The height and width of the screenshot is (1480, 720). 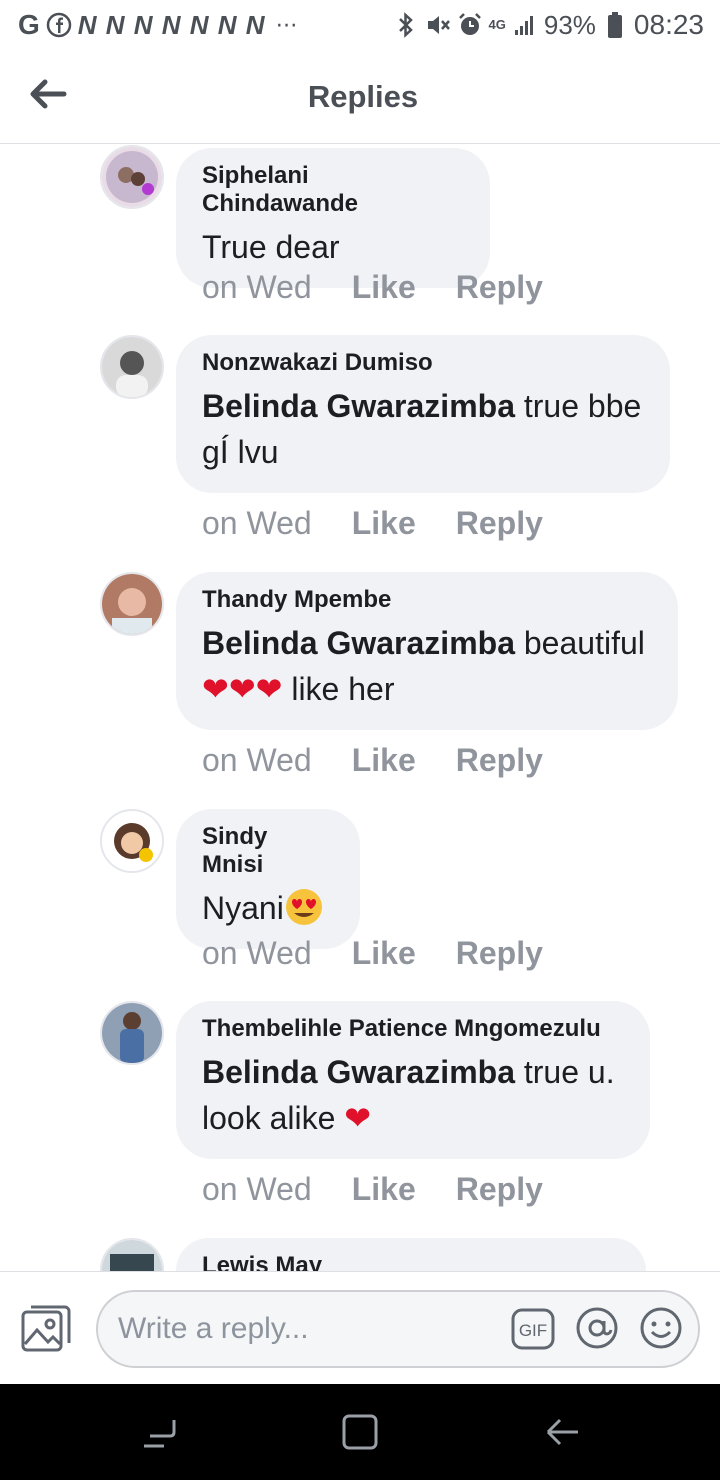 What do you see at coordinates (615, 25) in the screenshot?
I see `battery-icon` at bounding box center [615, 25].